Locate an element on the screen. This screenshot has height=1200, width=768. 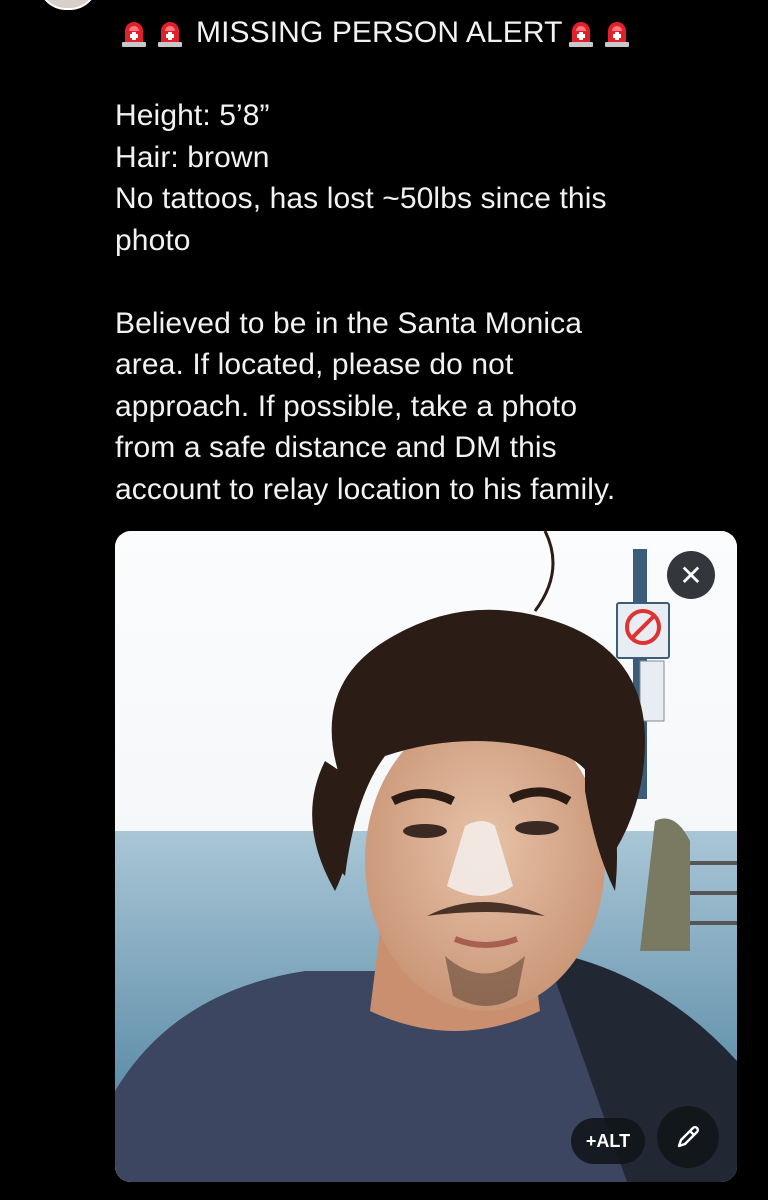
avatar is located at coordinates (68, 5).